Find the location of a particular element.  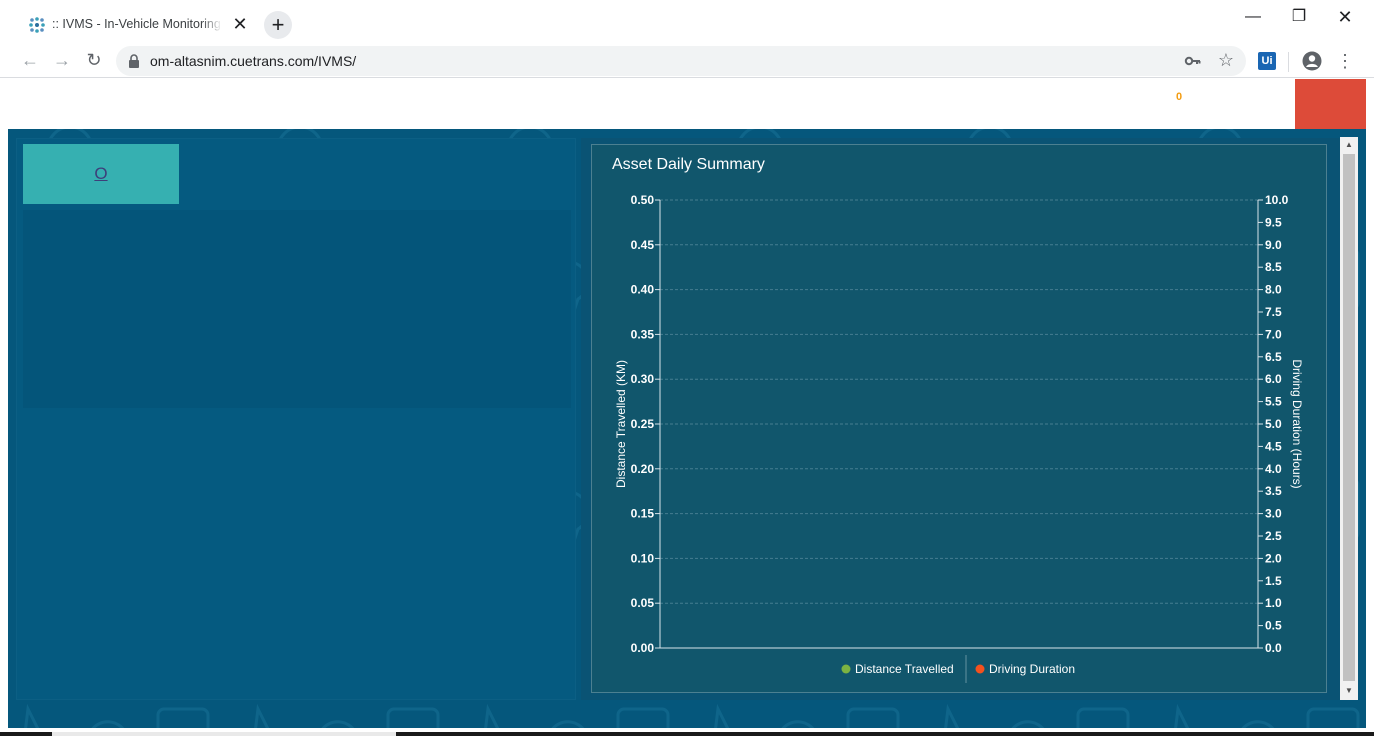

taskbar-highlight is located at coordinates (224, 734).